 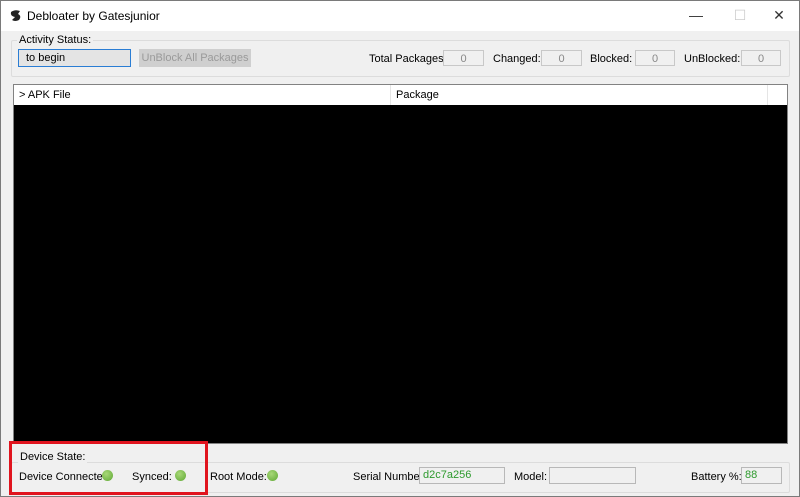 I want to click on changed-label: Changed:, so click(x=517, y=59).